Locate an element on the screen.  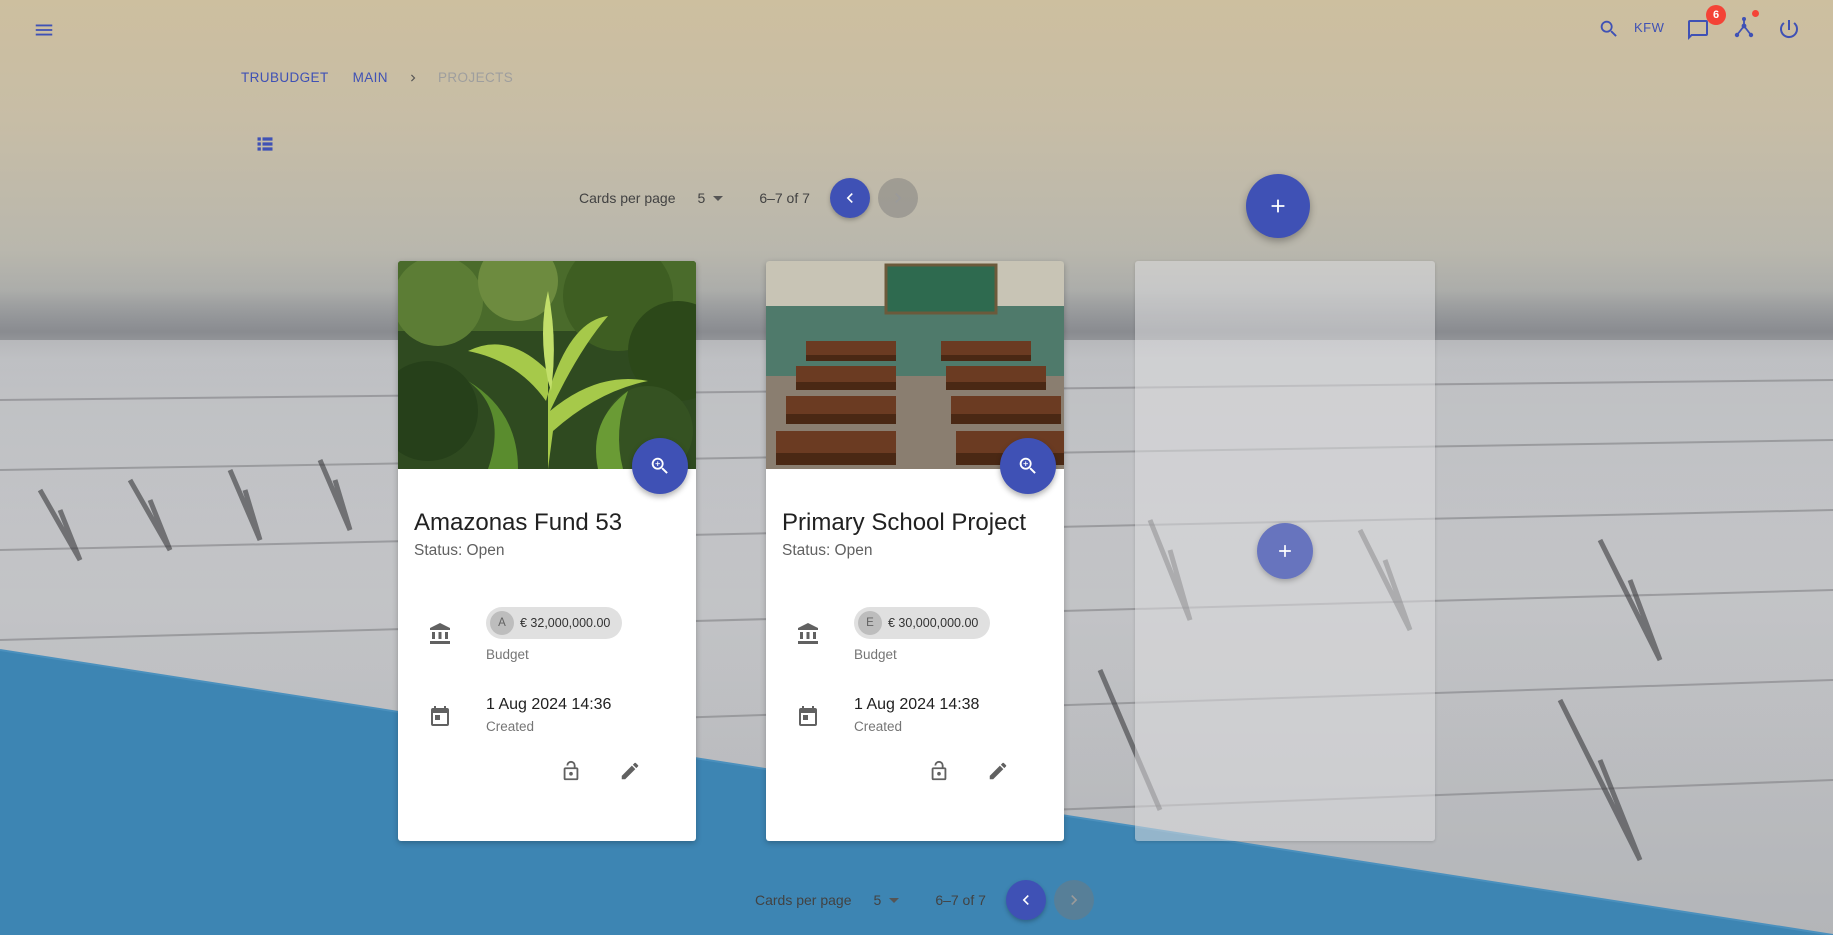
project-title: Primary School Project is located at coordinates (904, 522).